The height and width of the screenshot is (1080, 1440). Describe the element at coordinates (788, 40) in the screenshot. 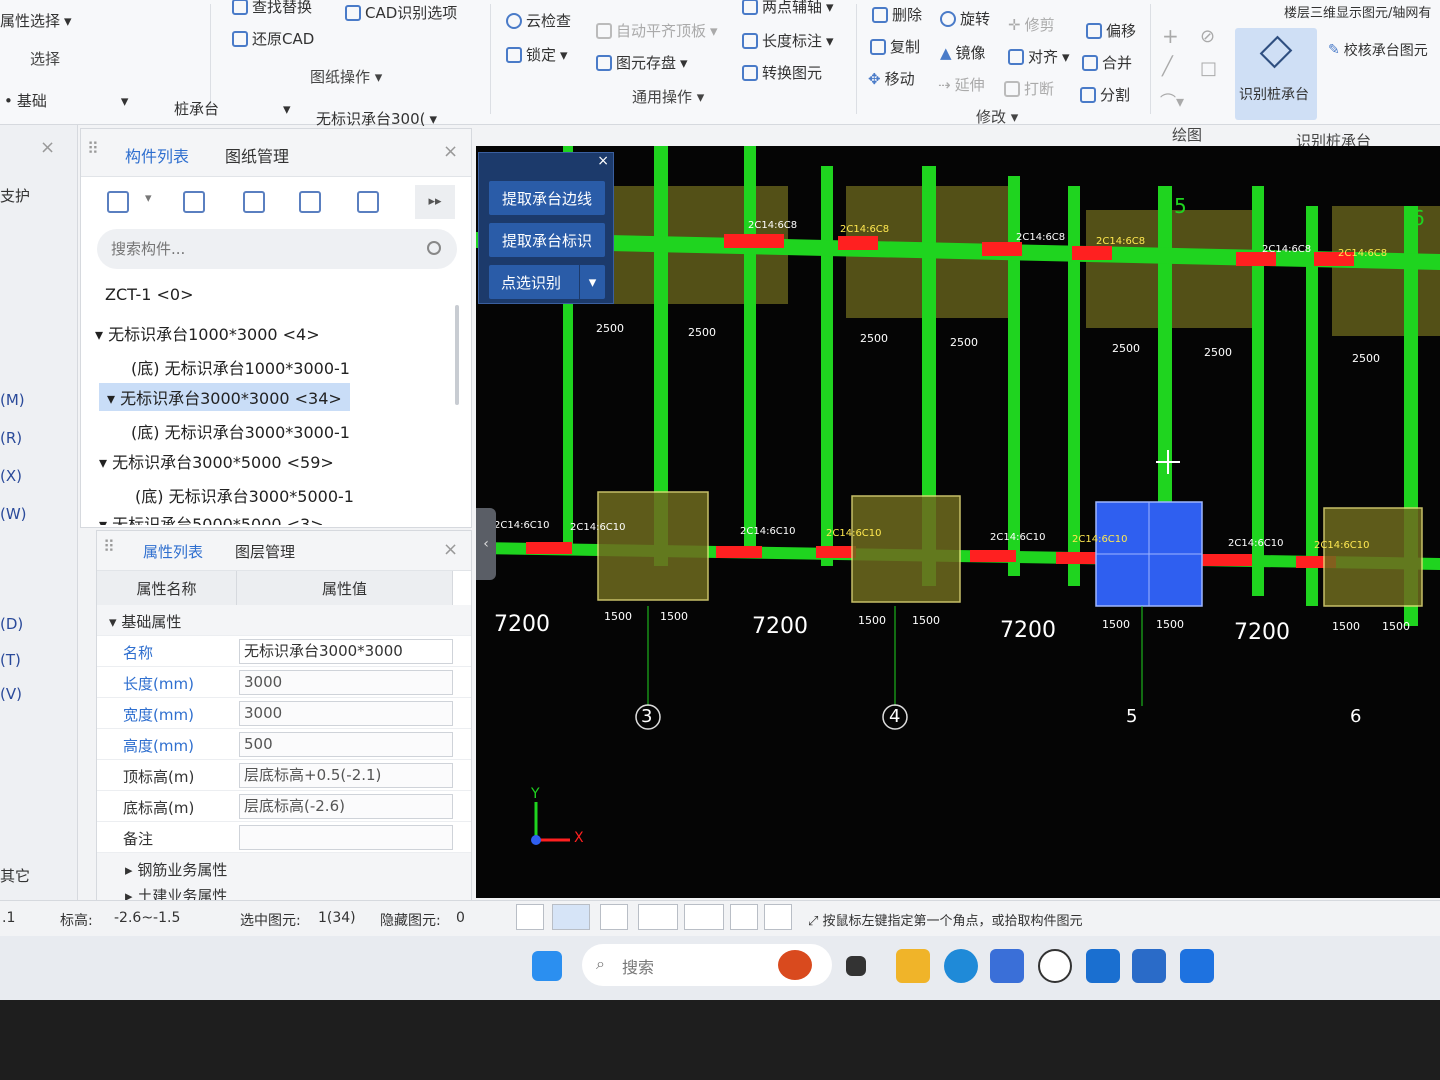

I see `length-dim-button: 长度标注 ▾` at that location.